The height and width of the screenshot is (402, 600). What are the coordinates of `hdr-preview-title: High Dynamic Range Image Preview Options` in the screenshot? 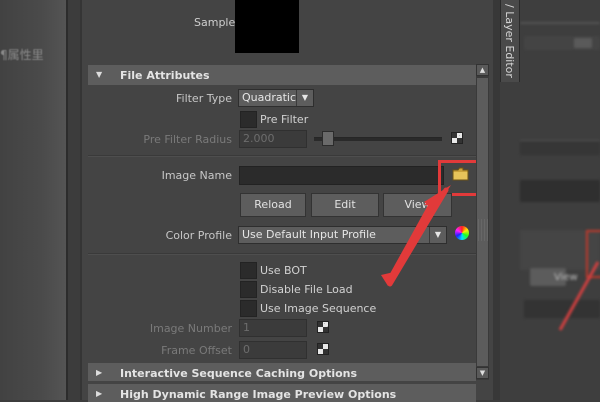 It's located at (258, 394).